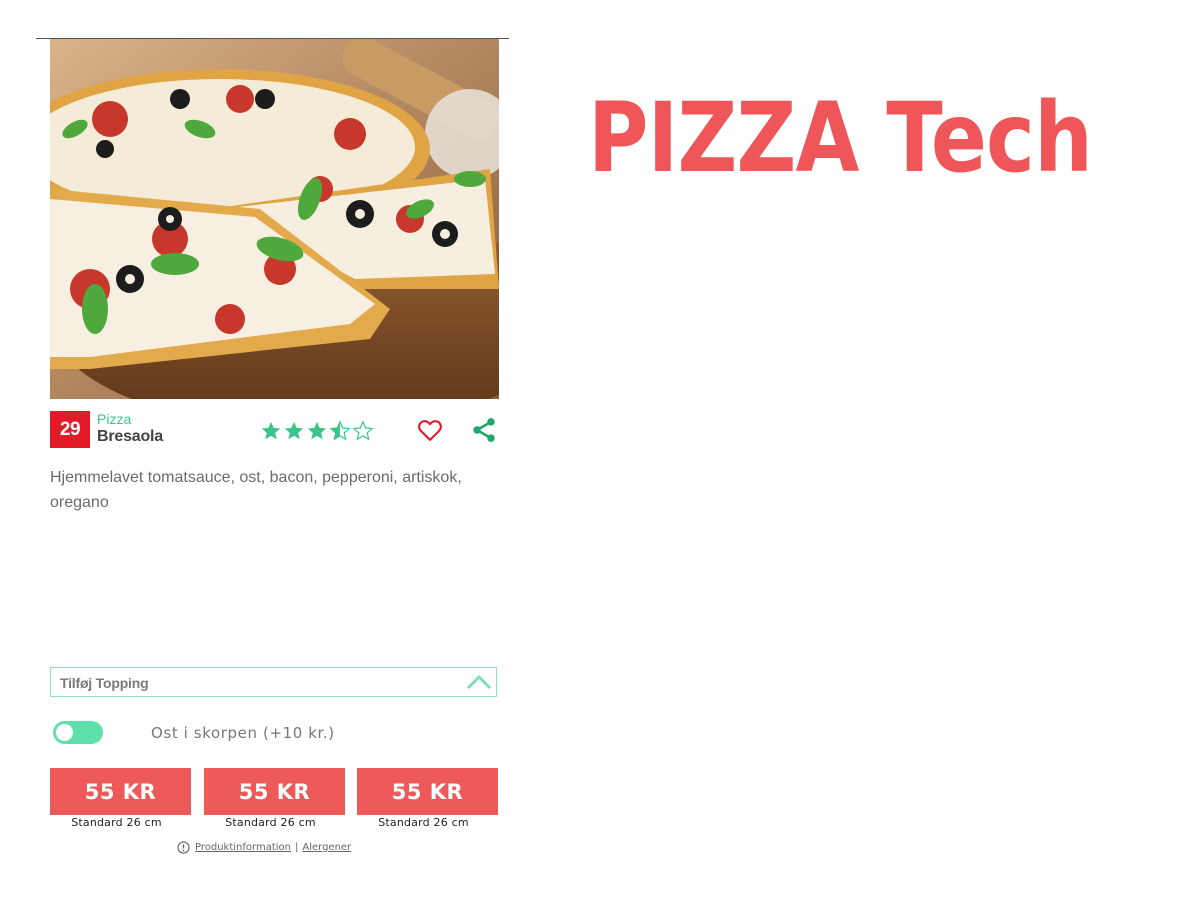  I want to click on star-empty-icon, so click(363, 431).